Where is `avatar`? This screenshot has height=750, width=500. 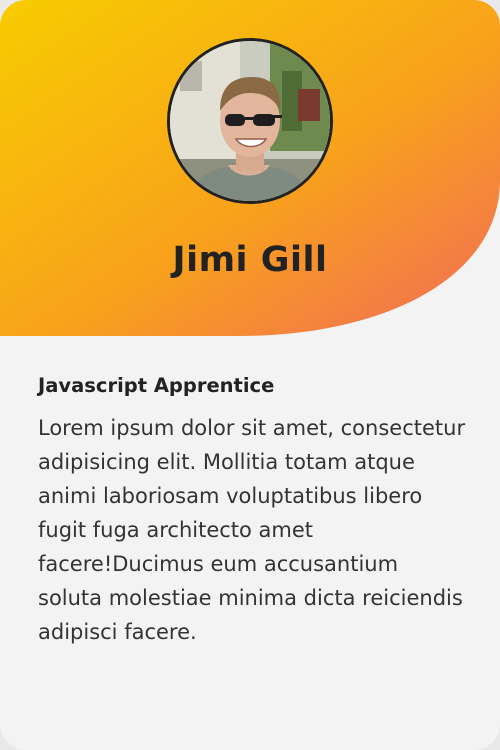 avatar is located at coordinates (250, 121).